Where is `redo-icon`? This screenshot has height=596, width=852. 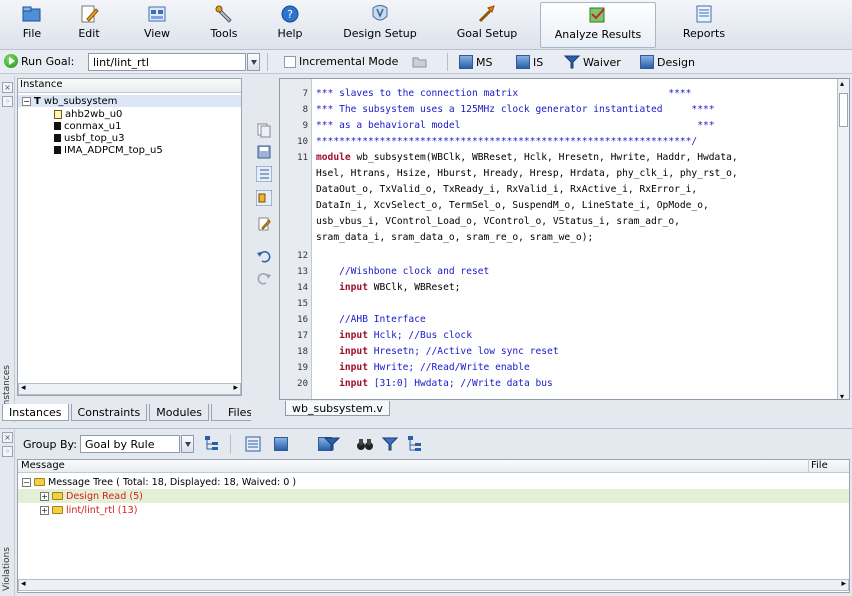
redo-icon is located at coordinates (264, 278).